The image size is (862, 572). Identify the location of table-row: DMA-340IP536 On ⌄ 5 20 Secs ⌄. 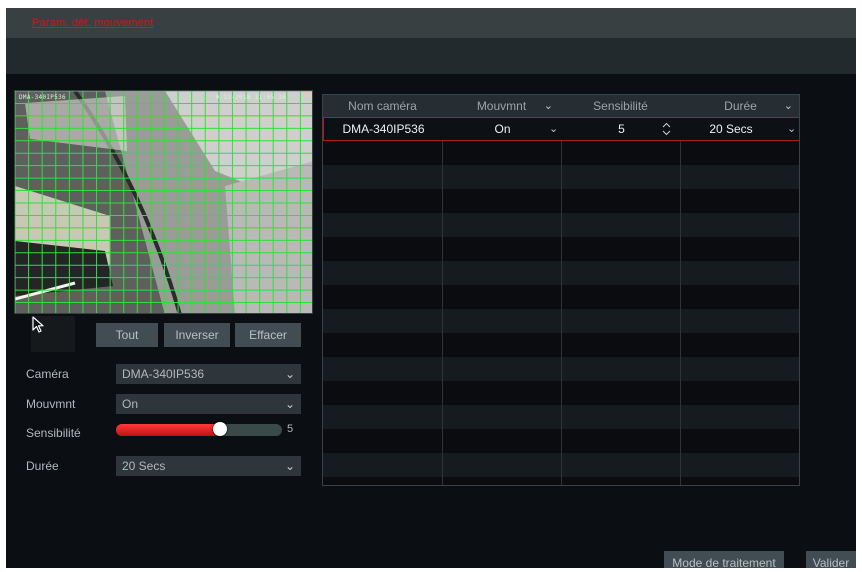
(561, 129).